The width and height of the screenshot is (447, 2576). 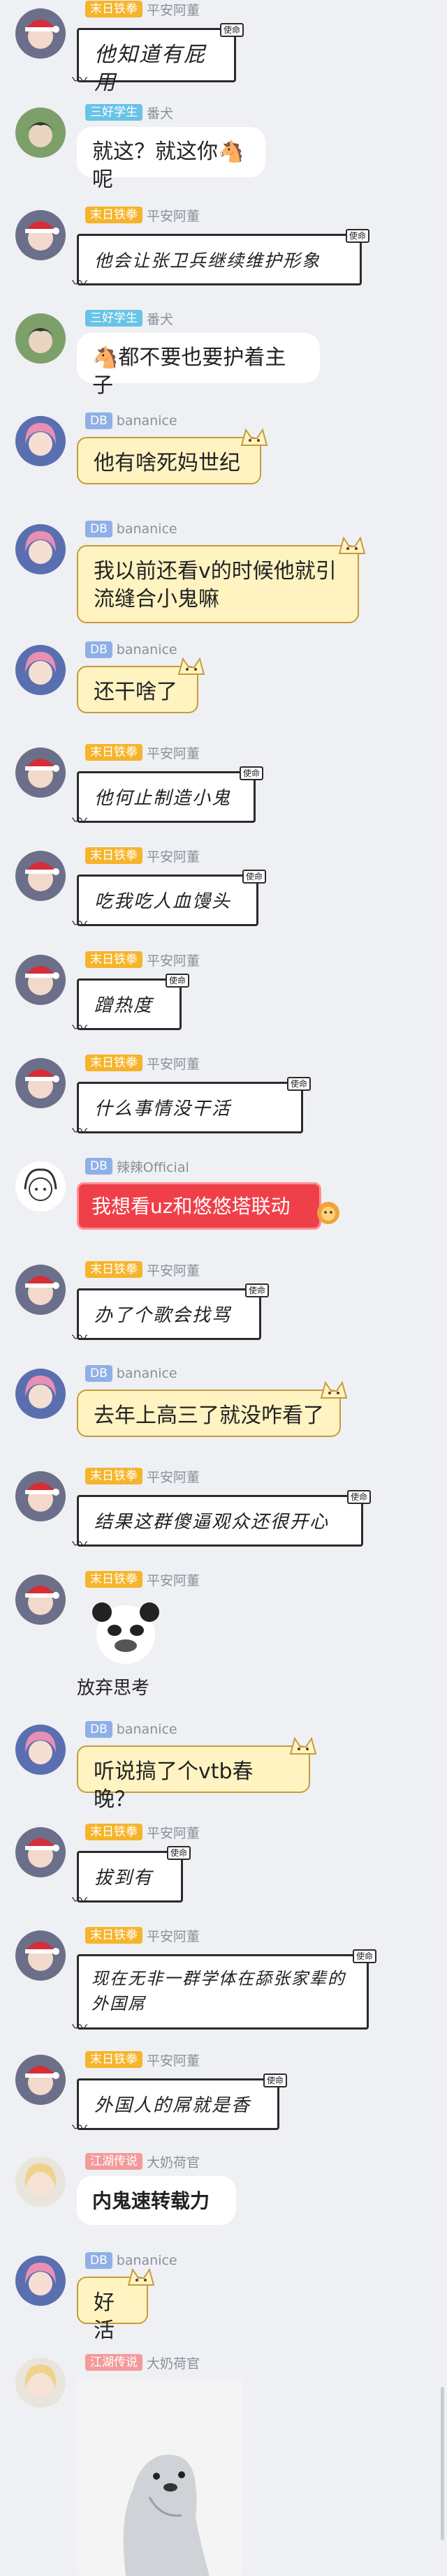 I want to click on message-bubble: 还干啥了, so click(x=141, y=685).